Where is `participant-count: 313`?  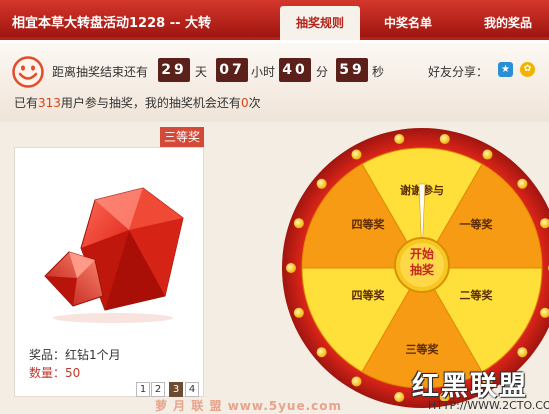 participant-count: 313 is located at coordinates (49, 103).